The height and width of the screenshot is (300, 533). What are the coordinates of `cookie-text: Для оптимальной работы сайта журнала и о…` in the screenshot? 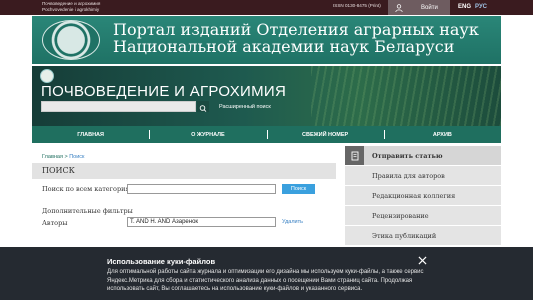 It's located at (265, 280).